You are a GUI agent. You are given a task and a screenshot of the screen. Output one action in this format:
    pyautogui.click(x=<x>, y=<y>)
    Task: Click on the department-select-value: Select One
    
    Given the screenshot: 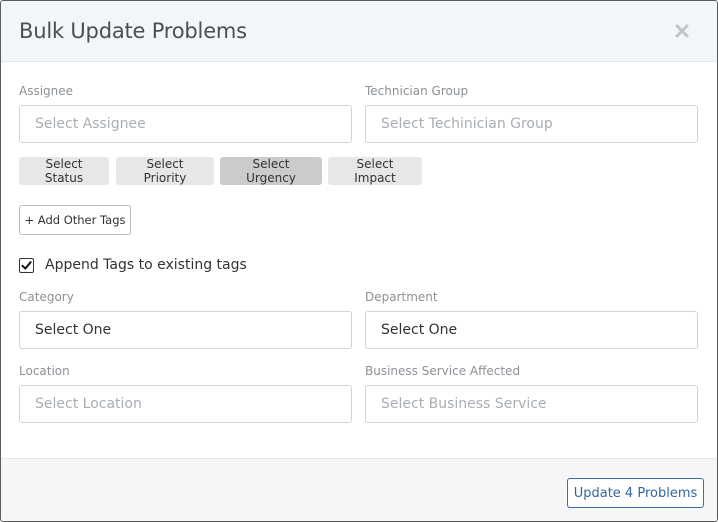 What is the action you would take?
    pyautogui.click(x=419, y=330)
    